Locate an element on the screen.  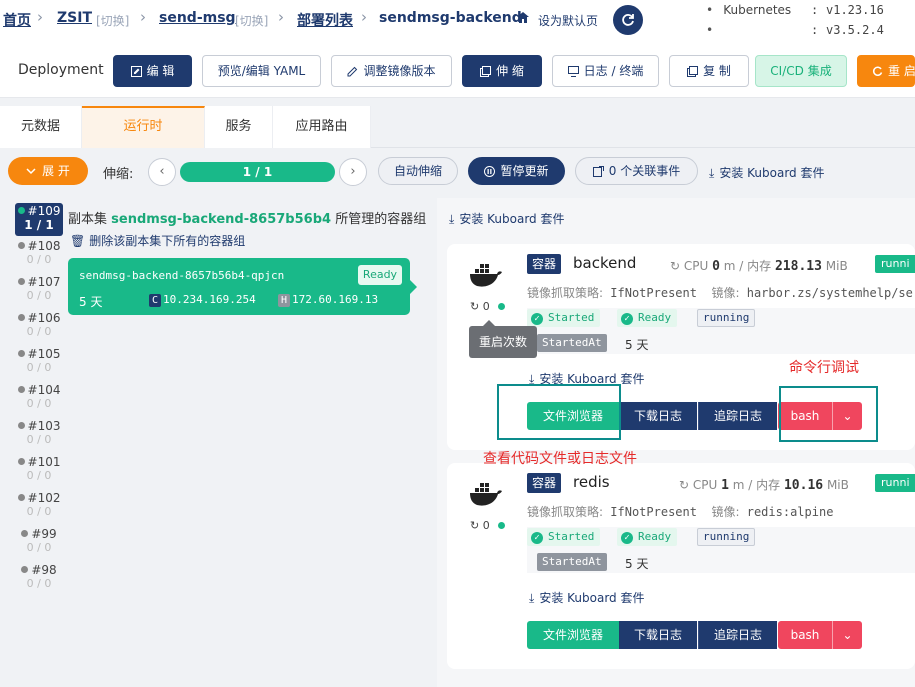
tab-metadata: 元数据 is located at coordinates (41, 127).